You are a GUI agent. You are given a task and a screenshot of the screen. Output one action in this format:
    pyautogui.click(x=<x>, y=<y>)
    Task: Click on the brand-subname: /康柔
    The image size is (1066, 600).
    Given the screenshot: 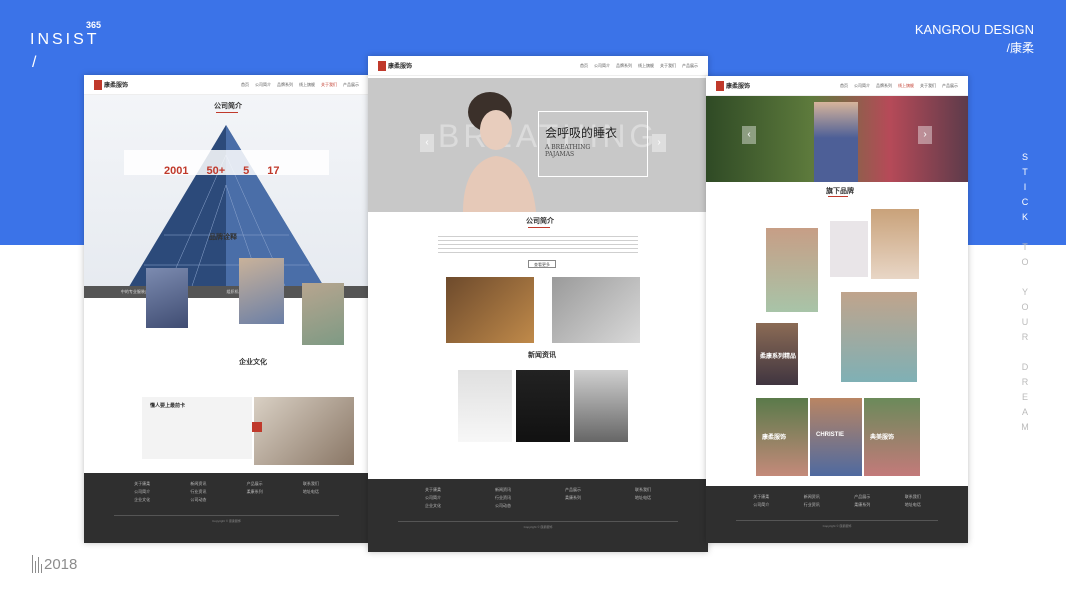 What is the action you would take?
    pyautogui.click(x=1020, y=48)
    